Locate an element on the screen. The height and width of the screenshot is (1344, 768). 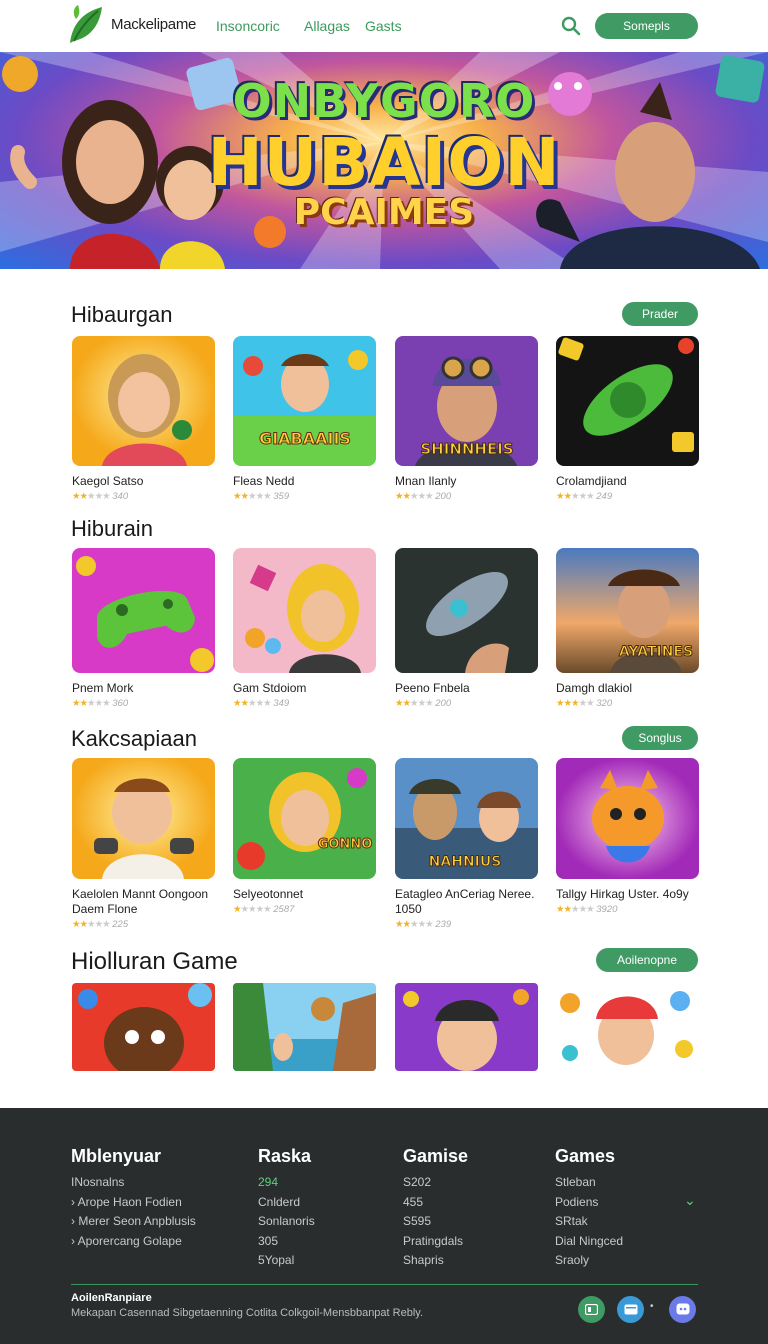
chevron-right-icon: › is located at coordinates (73, 1201).